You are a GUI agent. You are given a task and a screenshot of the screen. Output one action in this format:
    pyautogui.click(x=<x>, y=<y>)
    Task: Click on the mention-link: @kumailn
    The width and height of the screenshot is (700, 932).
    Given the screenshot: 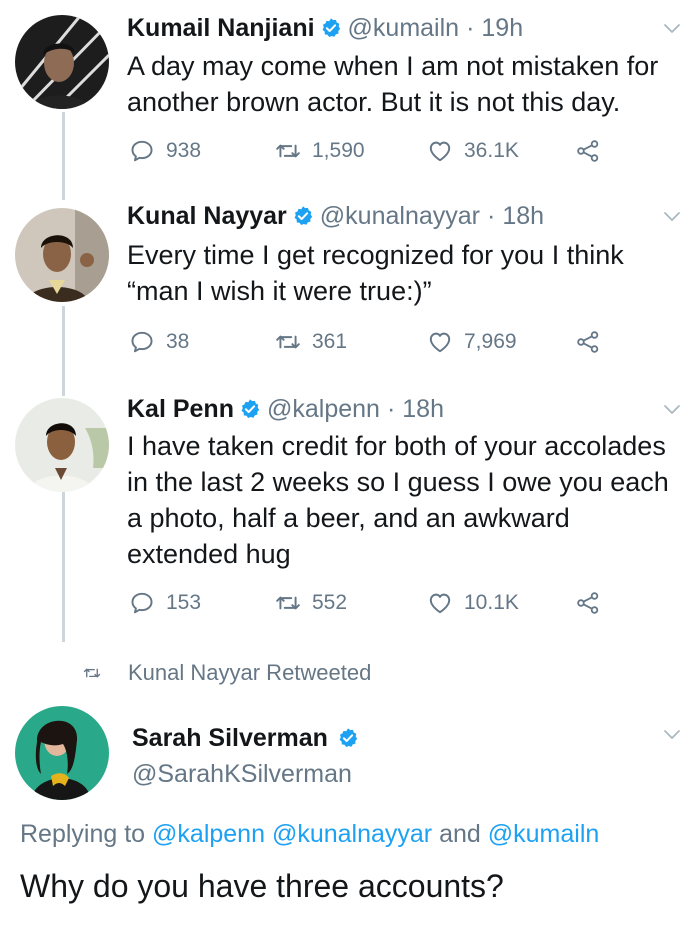 What is the action you would take?
    pyautogui.click(x=544, y=834)
    